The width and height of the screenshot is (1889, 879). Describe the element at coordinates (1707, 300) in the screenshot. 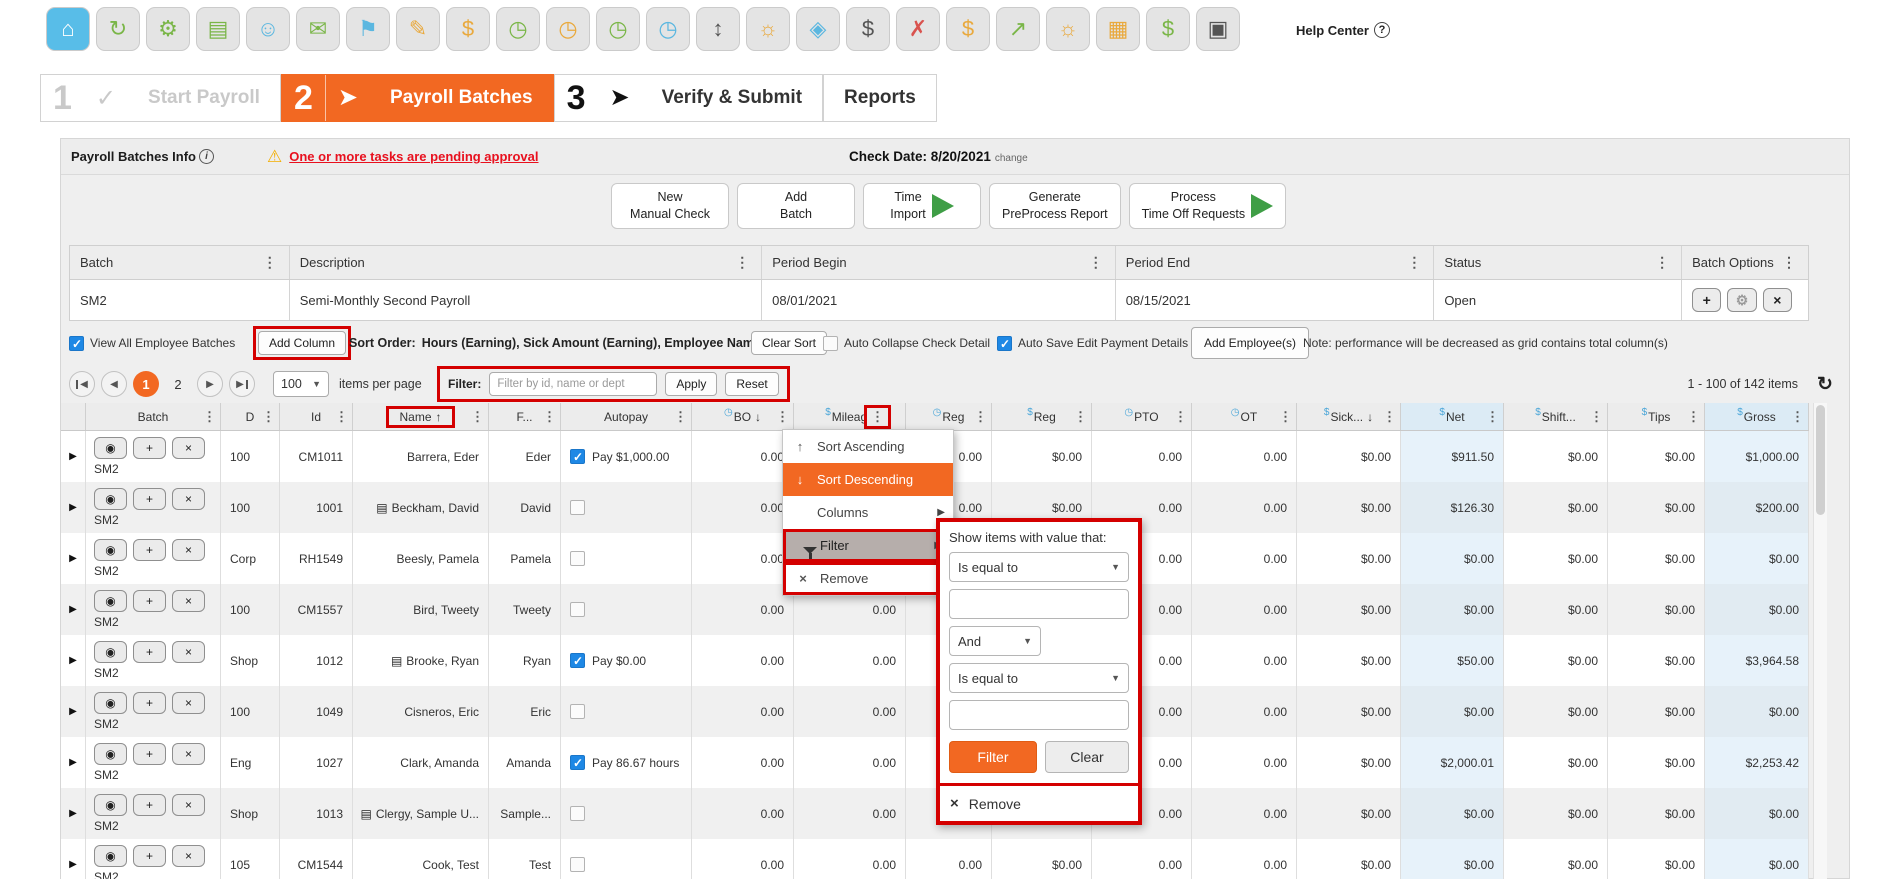

I see `batch-add-icon: +` at that location.